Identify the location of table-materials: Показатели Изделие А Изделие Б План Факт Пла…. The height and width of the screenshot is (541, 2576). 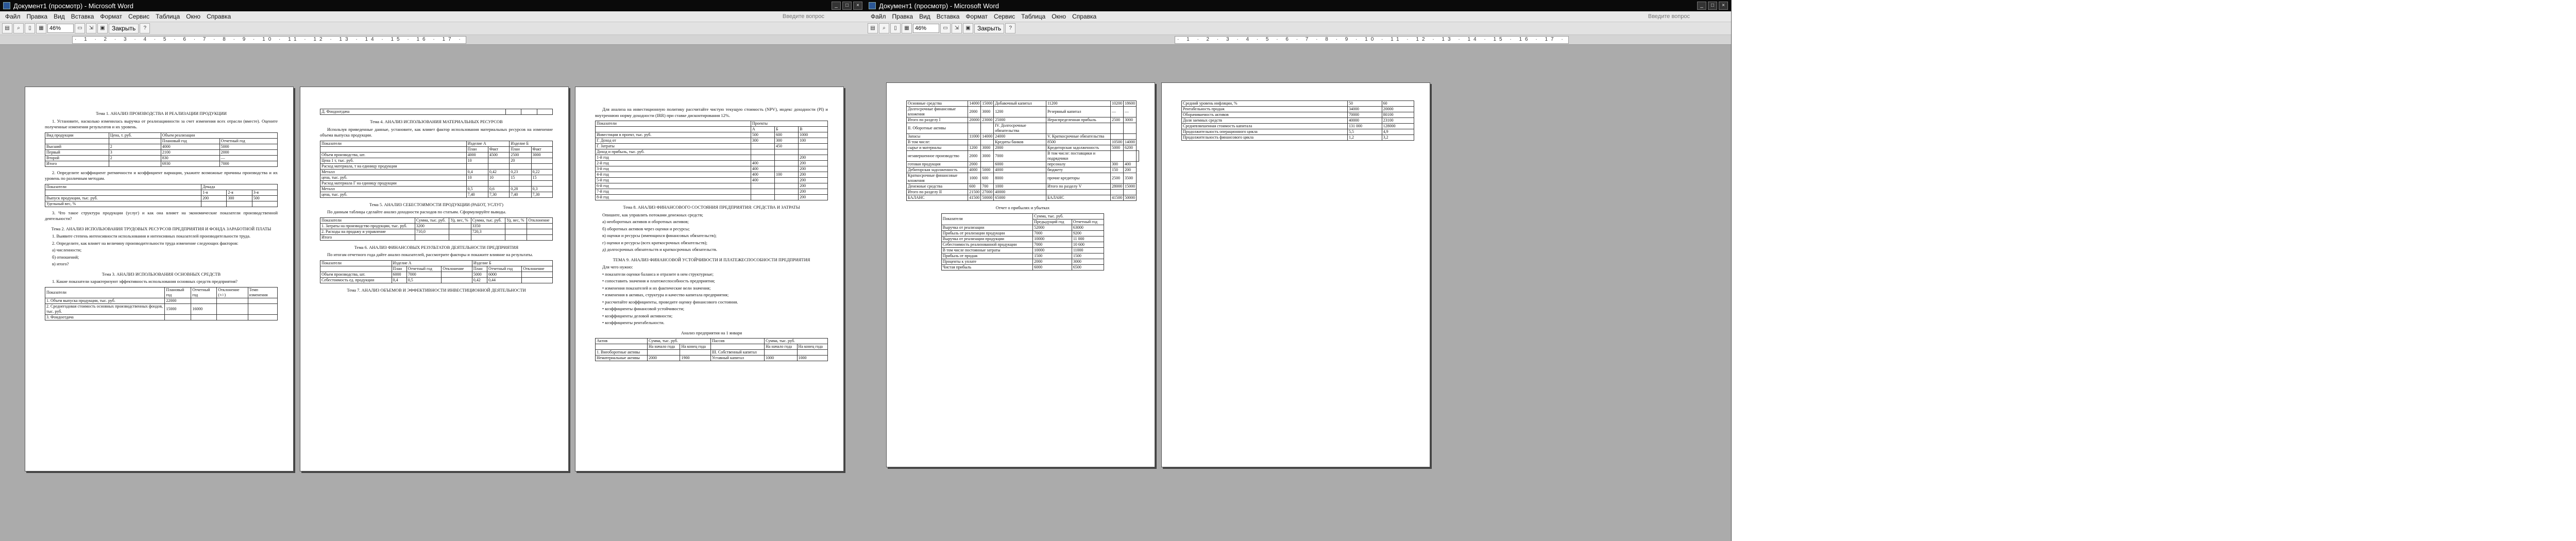
(436, 169).